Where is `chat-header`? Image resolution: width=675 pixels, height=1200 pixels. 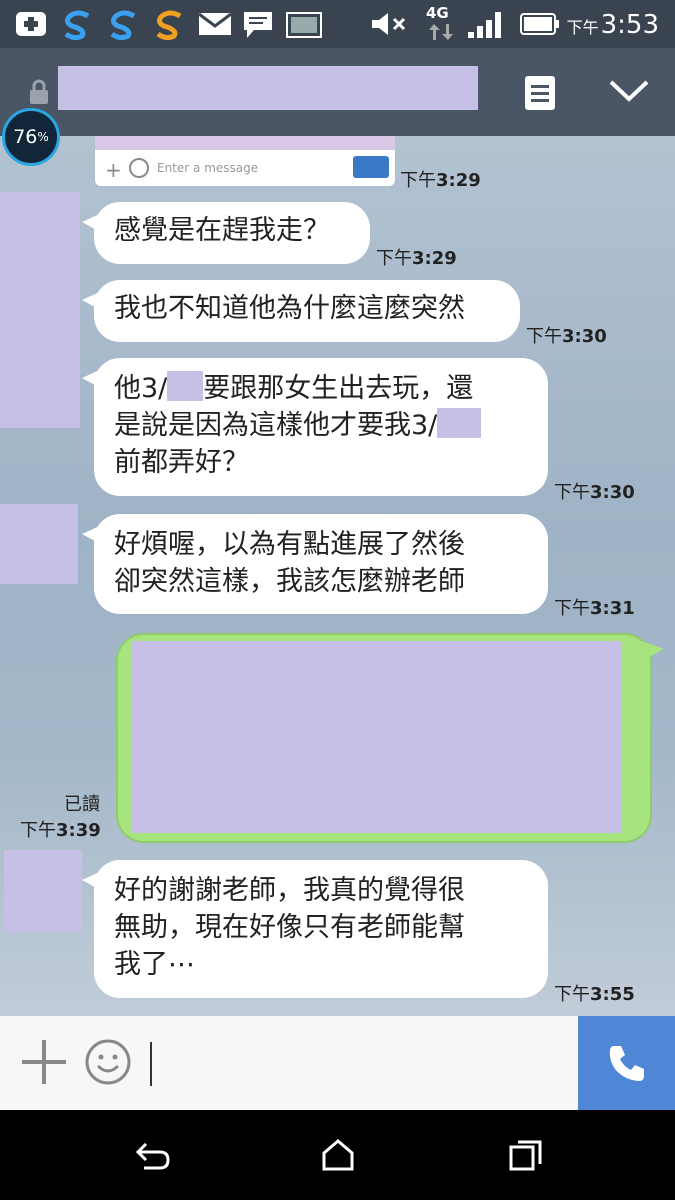 chat-header is located at coordinates (337, 92).